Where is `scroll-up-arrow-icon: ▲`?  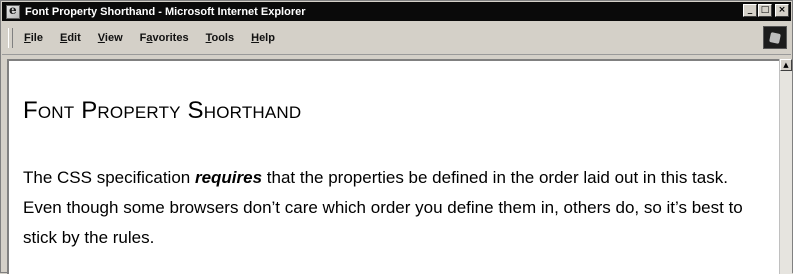
scroll-up-arrow-icon: ▲ is located at coordinates (786, 65).